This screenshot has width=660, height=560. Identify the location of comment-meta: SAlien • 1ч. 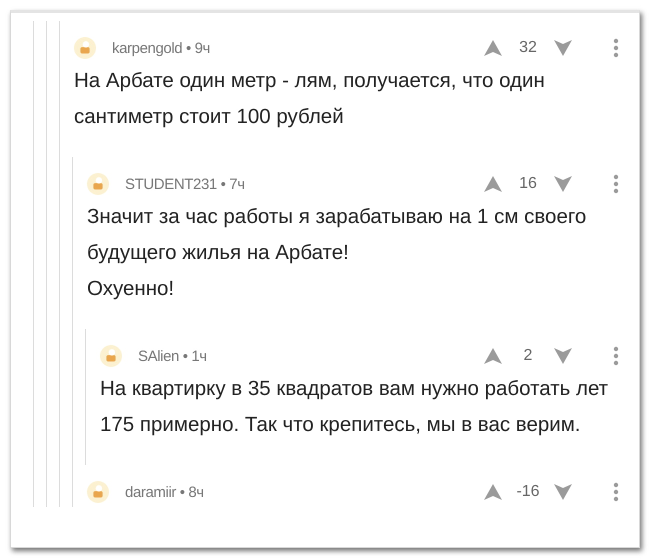
(172, 356).